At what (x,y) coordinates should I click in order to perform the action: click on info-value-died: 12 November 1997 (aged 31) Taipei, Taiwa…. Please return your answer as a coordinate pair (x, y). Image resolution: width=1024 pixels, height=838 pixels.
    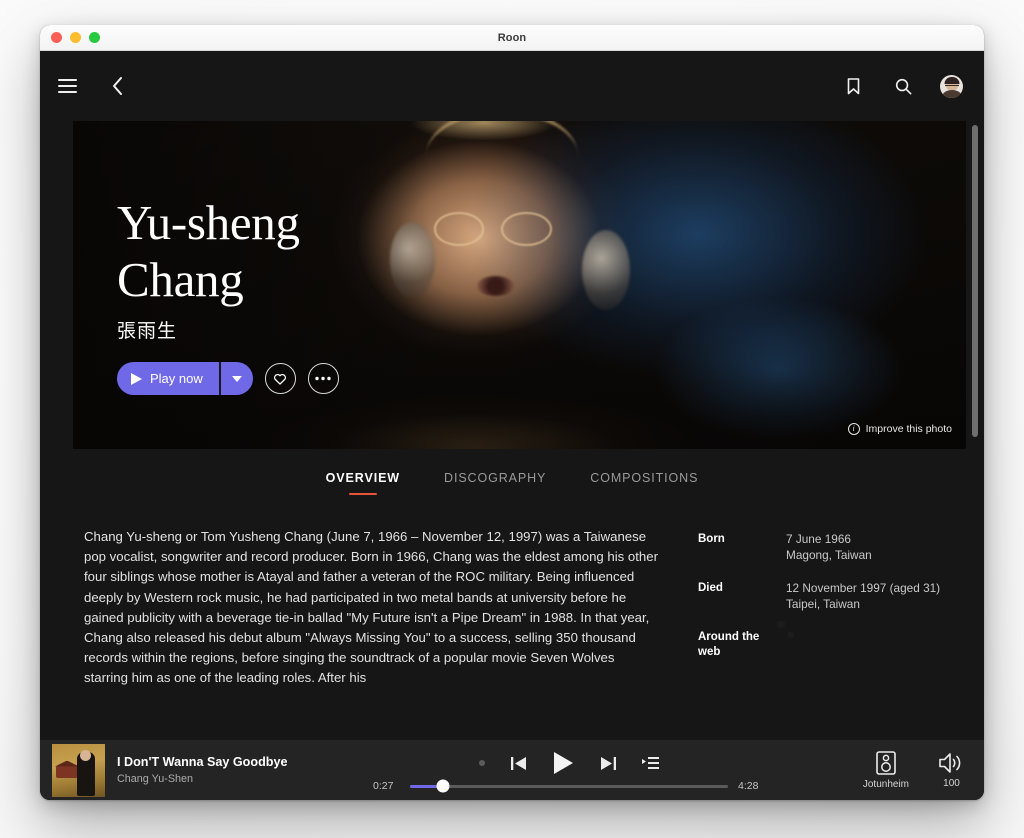
    Looking at the image, I should click on (865, 596).